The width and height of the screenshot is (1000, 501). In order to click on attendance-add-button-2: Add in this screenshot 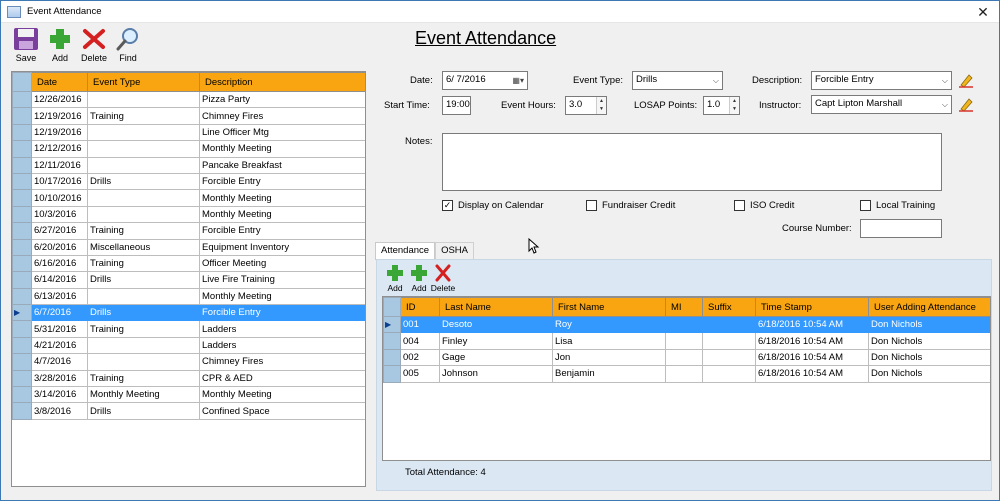, I will do `click(419, 278)`.